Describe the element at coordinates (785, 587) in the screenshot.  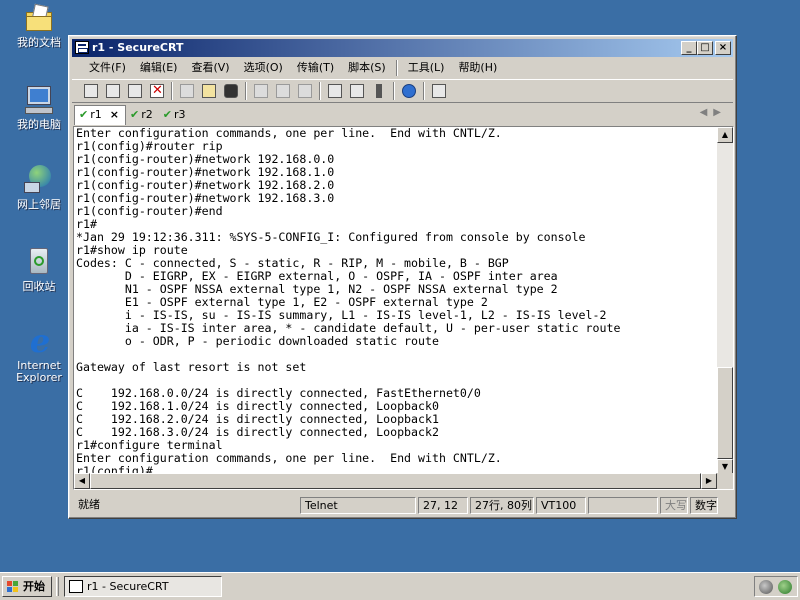
I see `network-status-icon` at that location.